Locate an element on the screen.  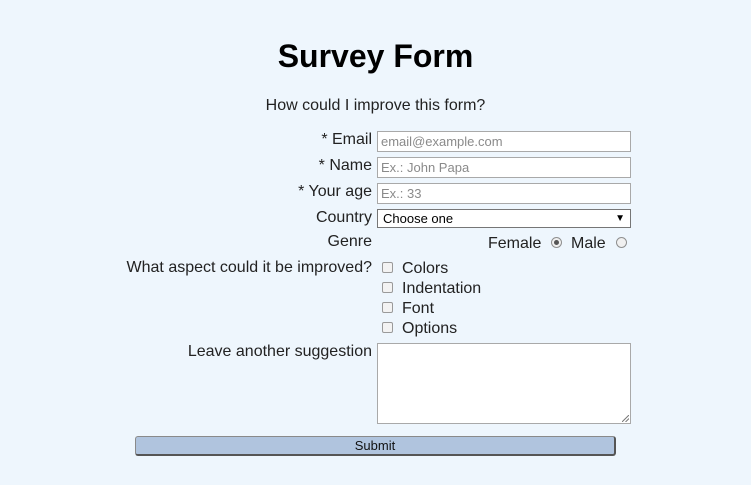
email-input is located at coordinates (504, 141).